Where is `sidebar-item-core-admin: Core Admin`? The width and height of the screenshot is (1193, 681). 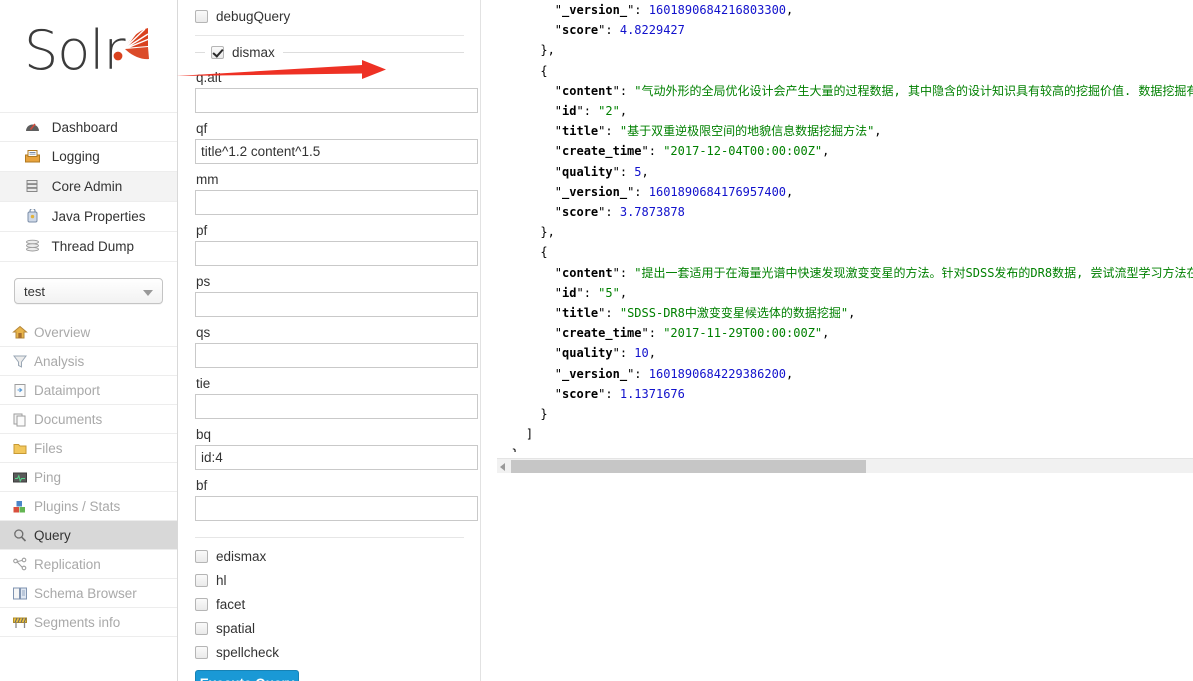
sidebar-item-core-admin: Core Admin is located at coordinates (88, 187).